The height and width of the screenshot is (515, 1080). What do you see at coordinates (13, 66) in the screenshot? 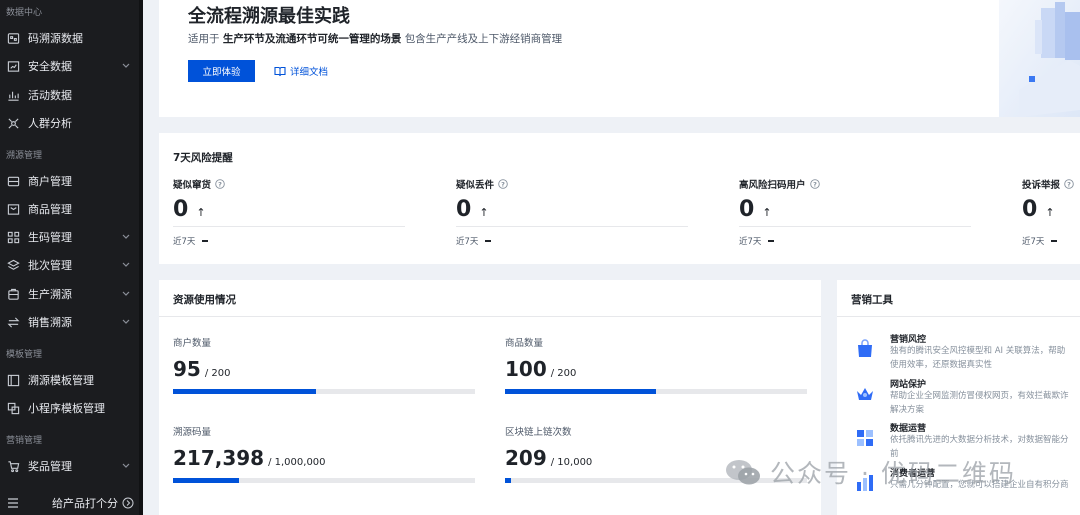
I see `shield-data-icon` at bounding box center [13, 66].